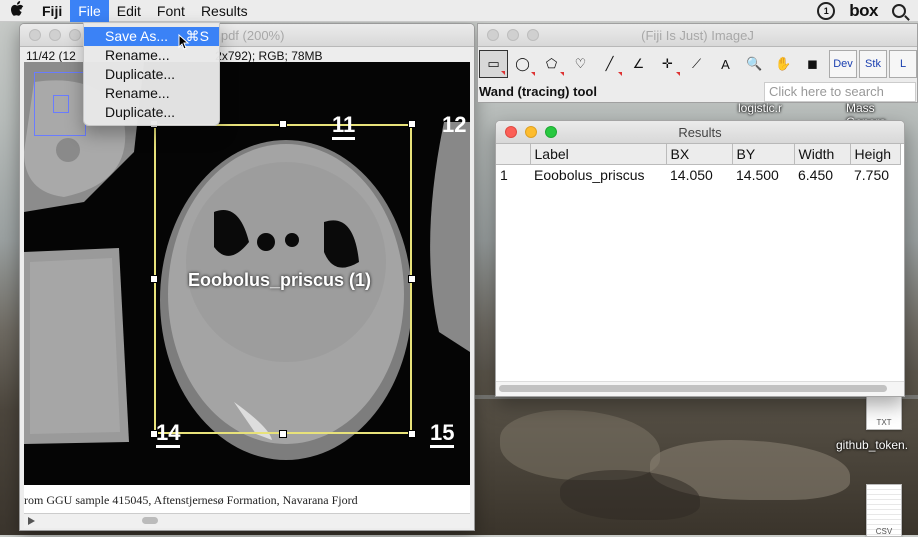  What do you see at coordinates (843, 64) in the screenshot?
I see `toolset-dev-button: Dev` at bounding box center [843, 64].